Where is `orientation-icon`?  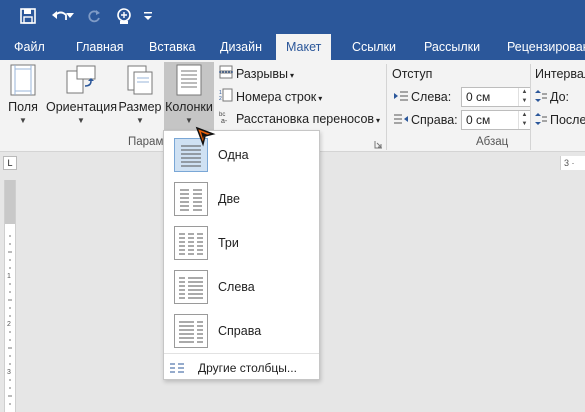 orientation-icon is located at coordinates (81, 81).